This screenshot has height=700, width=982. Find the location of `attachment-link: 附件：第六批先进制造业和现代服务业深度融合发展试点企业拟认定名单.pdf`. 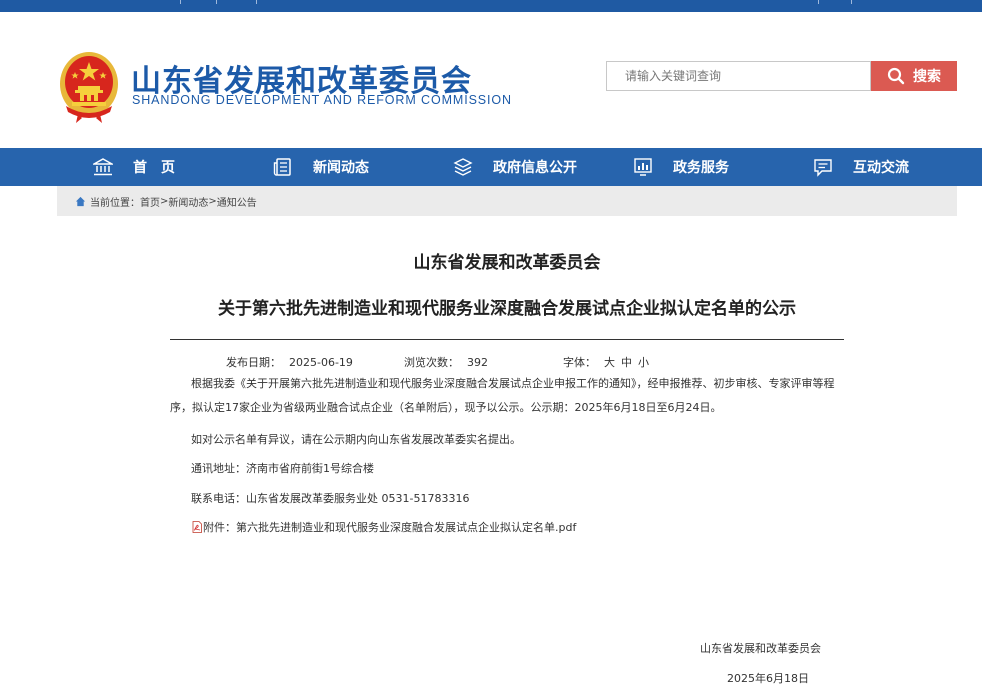

attachment-link: 附件：第六批先进制造业和现代服务业深度融合发展试点企业拟认定名单.pdf is located at coordinates (384, 527).